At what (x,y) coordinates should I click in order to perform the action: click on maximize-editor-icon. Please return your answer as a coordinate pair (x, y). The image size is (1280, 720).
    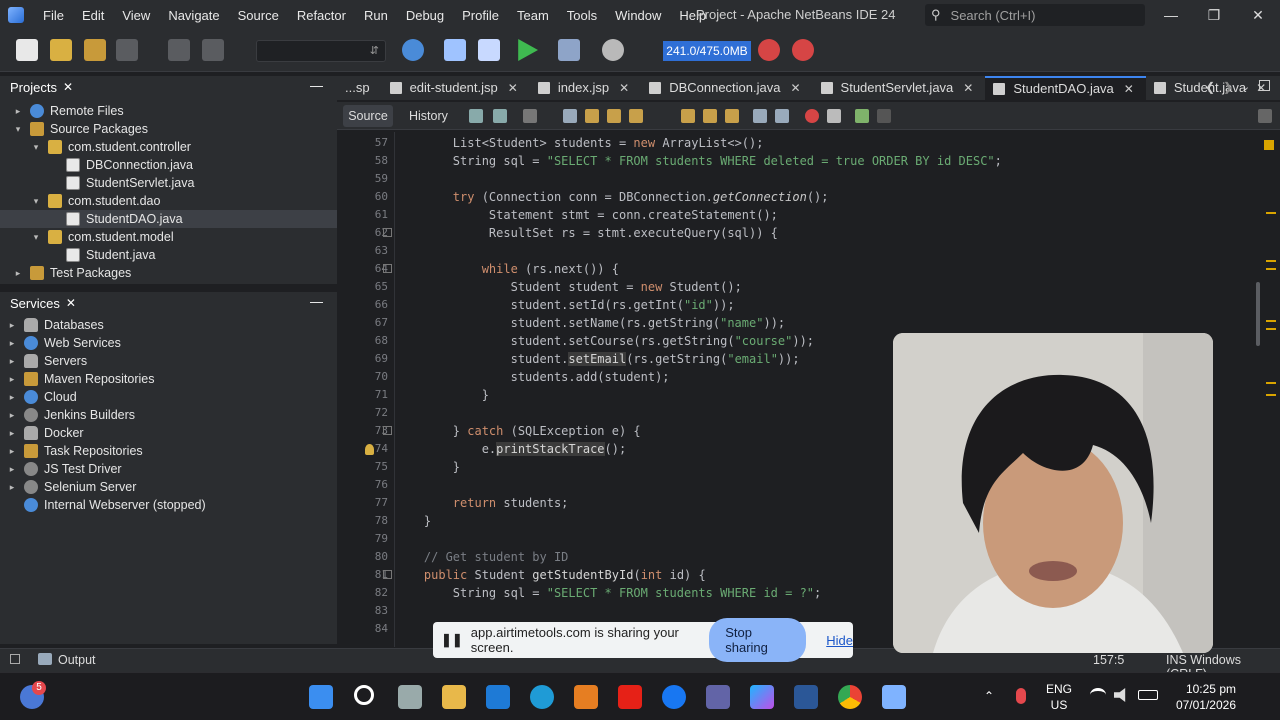
    Looking at the image, I should click on (1264, 85).